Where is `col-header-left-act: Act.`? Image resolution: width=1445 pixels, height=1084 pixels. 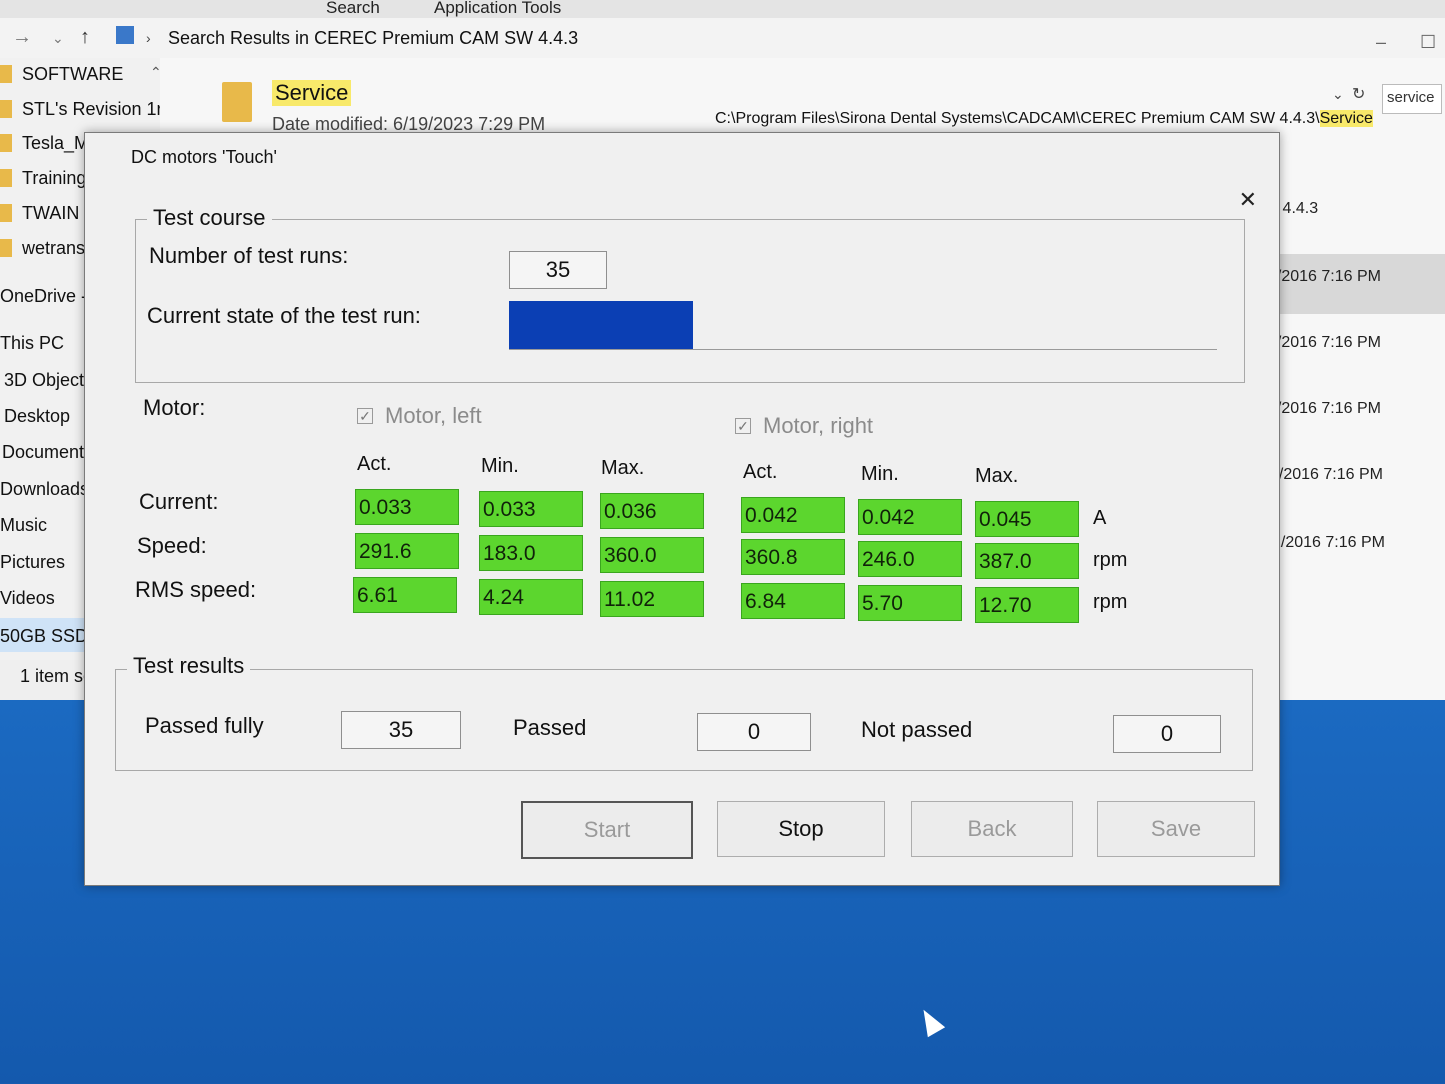 col-header-left-act: Act. is located at coordinates (374, 464).